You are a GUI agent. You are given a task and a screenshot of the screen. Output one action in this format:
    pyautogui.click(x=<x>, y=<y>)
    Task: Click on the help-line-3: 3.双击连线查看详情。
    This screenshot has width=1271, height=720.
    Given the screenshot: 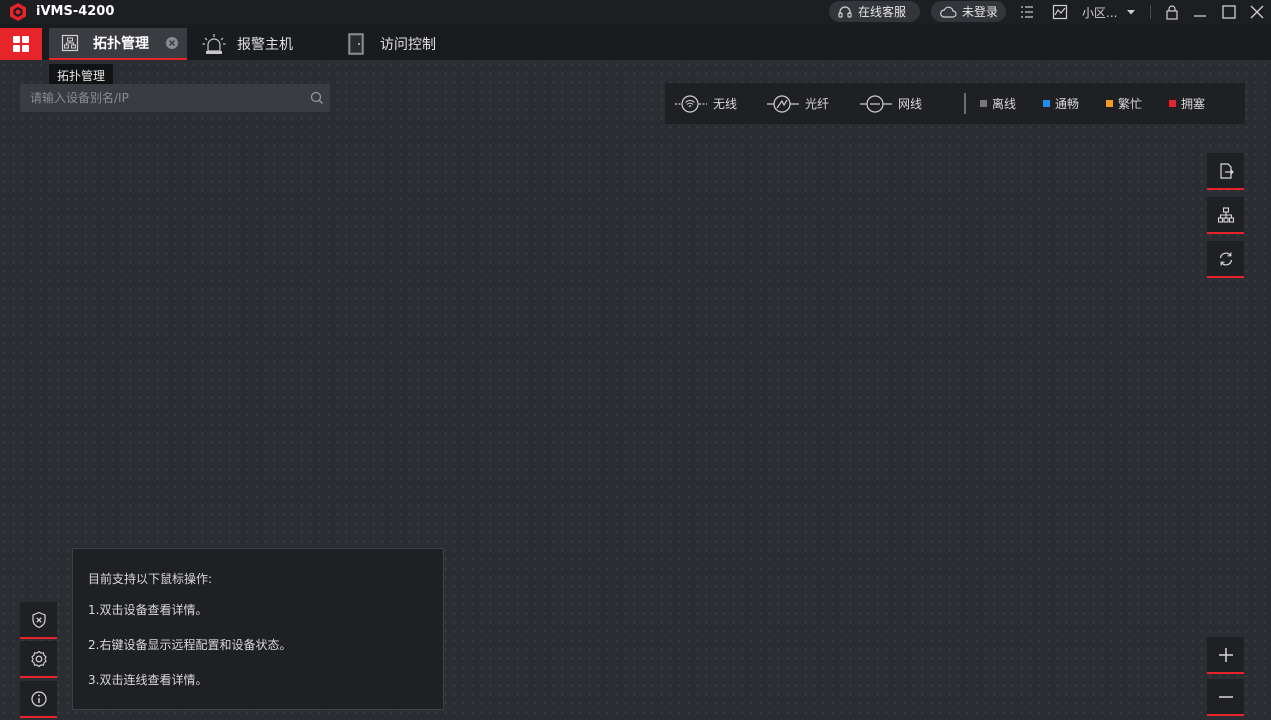 What is the action you would take?
    pyautogui.click(x=148, y=680)
    